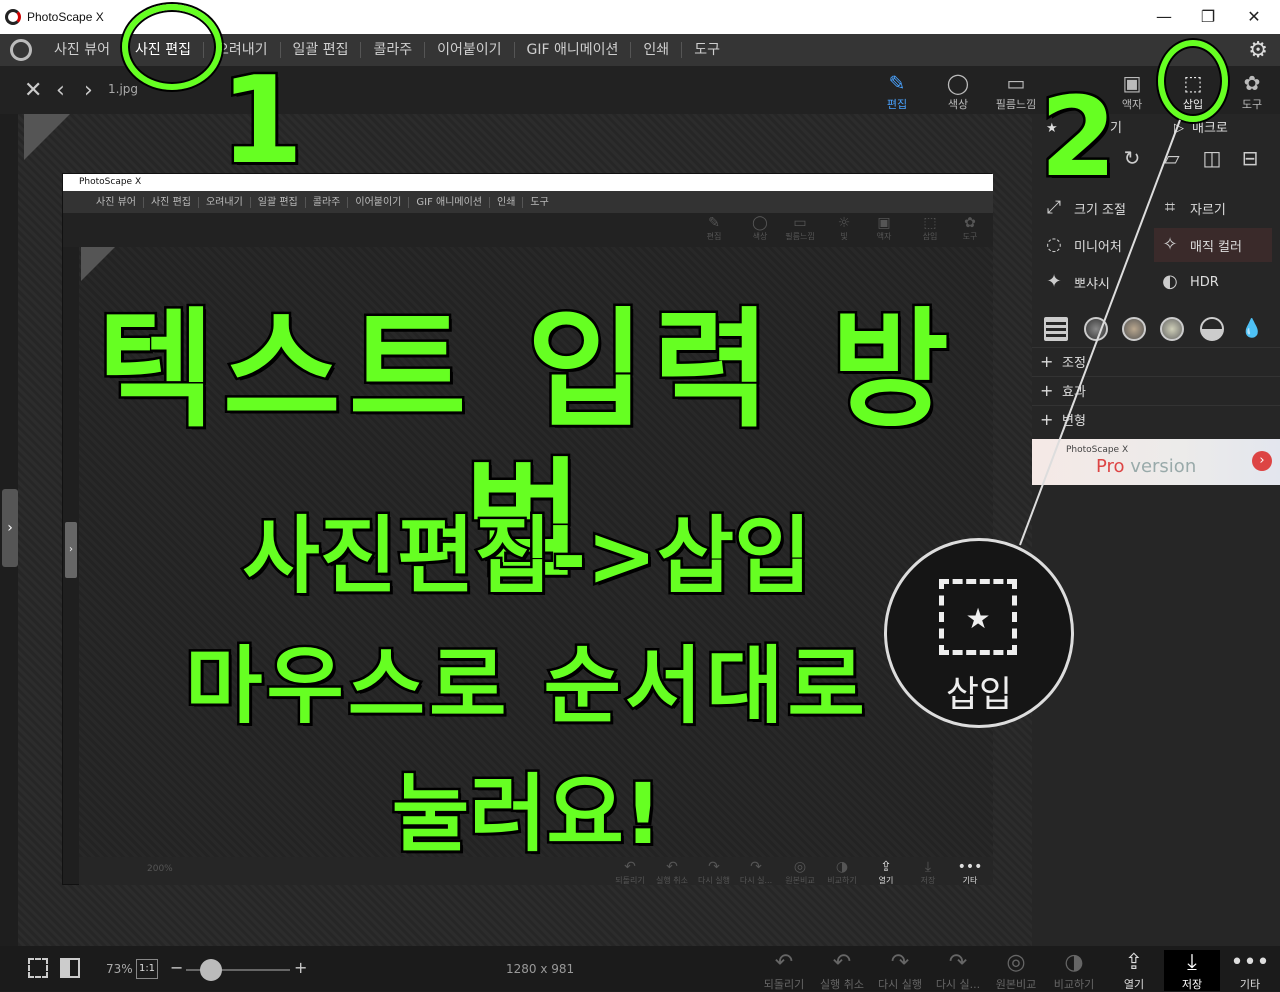  What do you see at coordinates (526, 686) in the screenshot?
I see `instruction-line-2: 마우스로 순서대로` at bounding box center [526, 686].